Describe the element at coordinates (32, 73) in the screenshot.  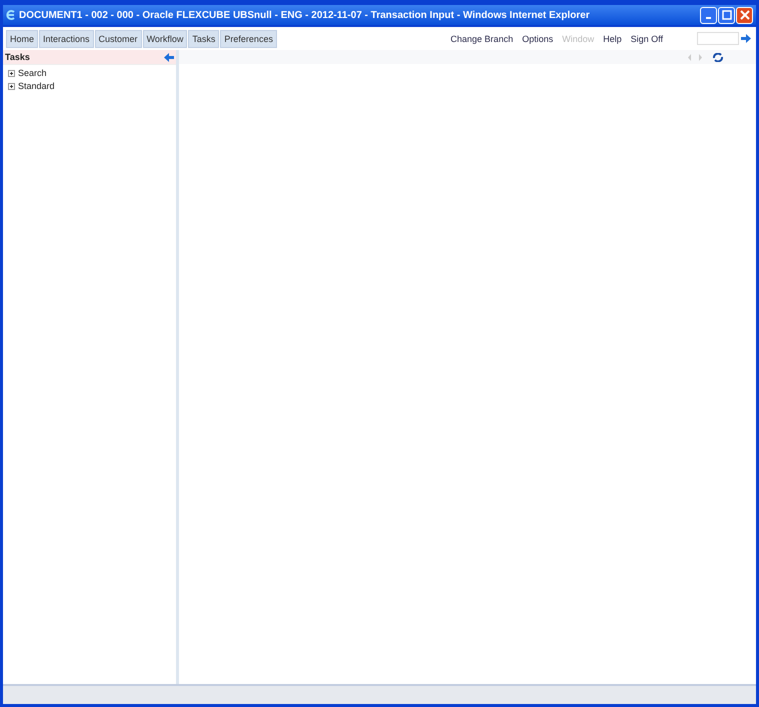
I see `tree-item: Search` at that location.